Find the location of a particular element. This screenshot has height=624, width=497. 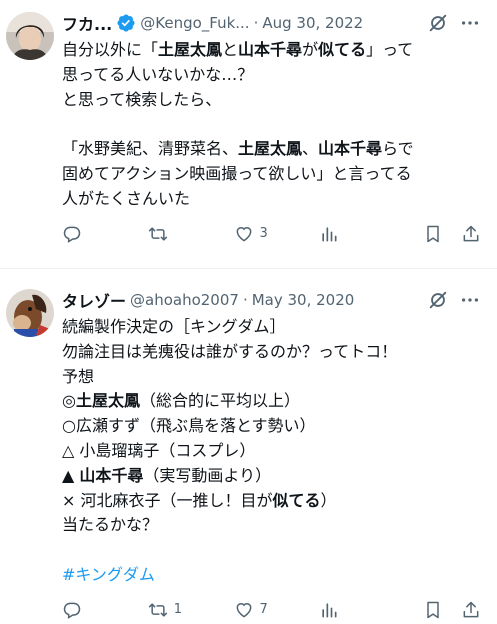

text-line: 勿論注目は羌瘣役は誰がするのか？ってトコ！ is located at coordinates (271, 352).